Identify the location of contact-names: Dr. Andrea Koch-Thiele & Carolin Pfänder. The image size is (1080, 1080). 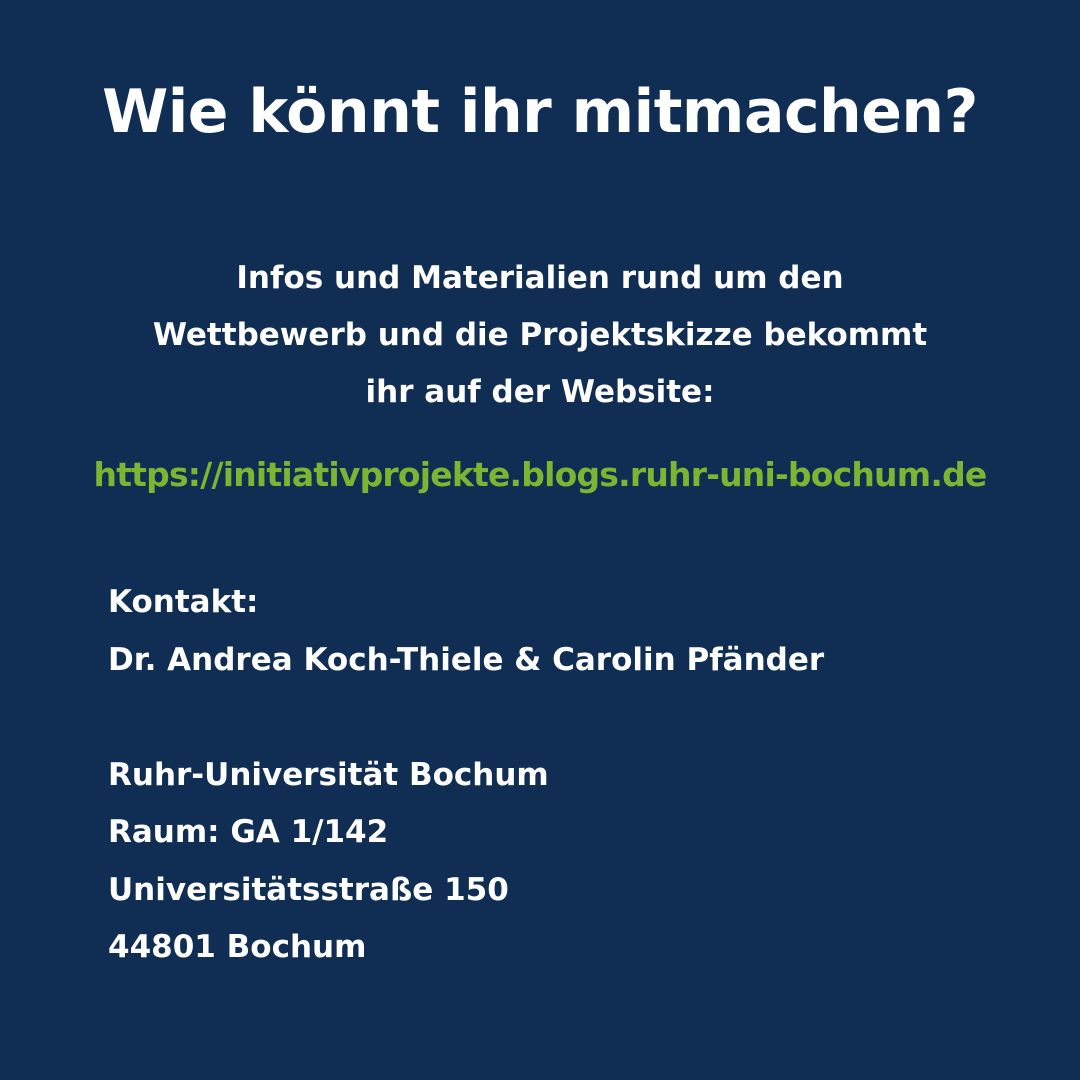
(466, 659).